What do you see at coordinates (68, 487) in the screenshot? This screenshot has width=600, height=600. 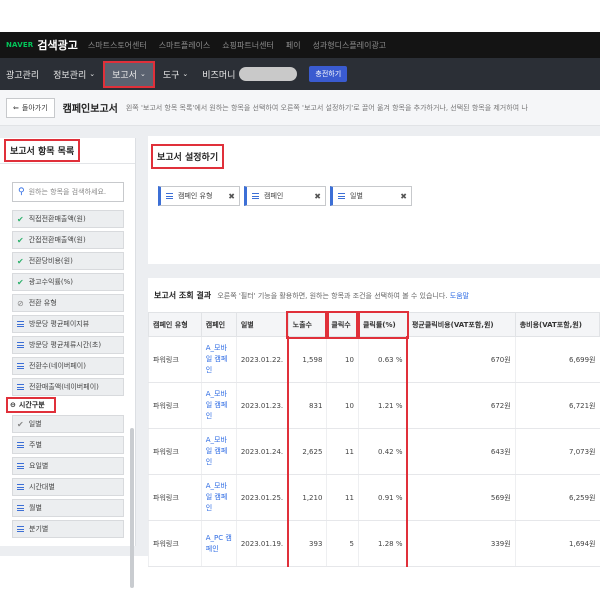 I see `list-item: 시간대별` at bounding box center [68, 487].